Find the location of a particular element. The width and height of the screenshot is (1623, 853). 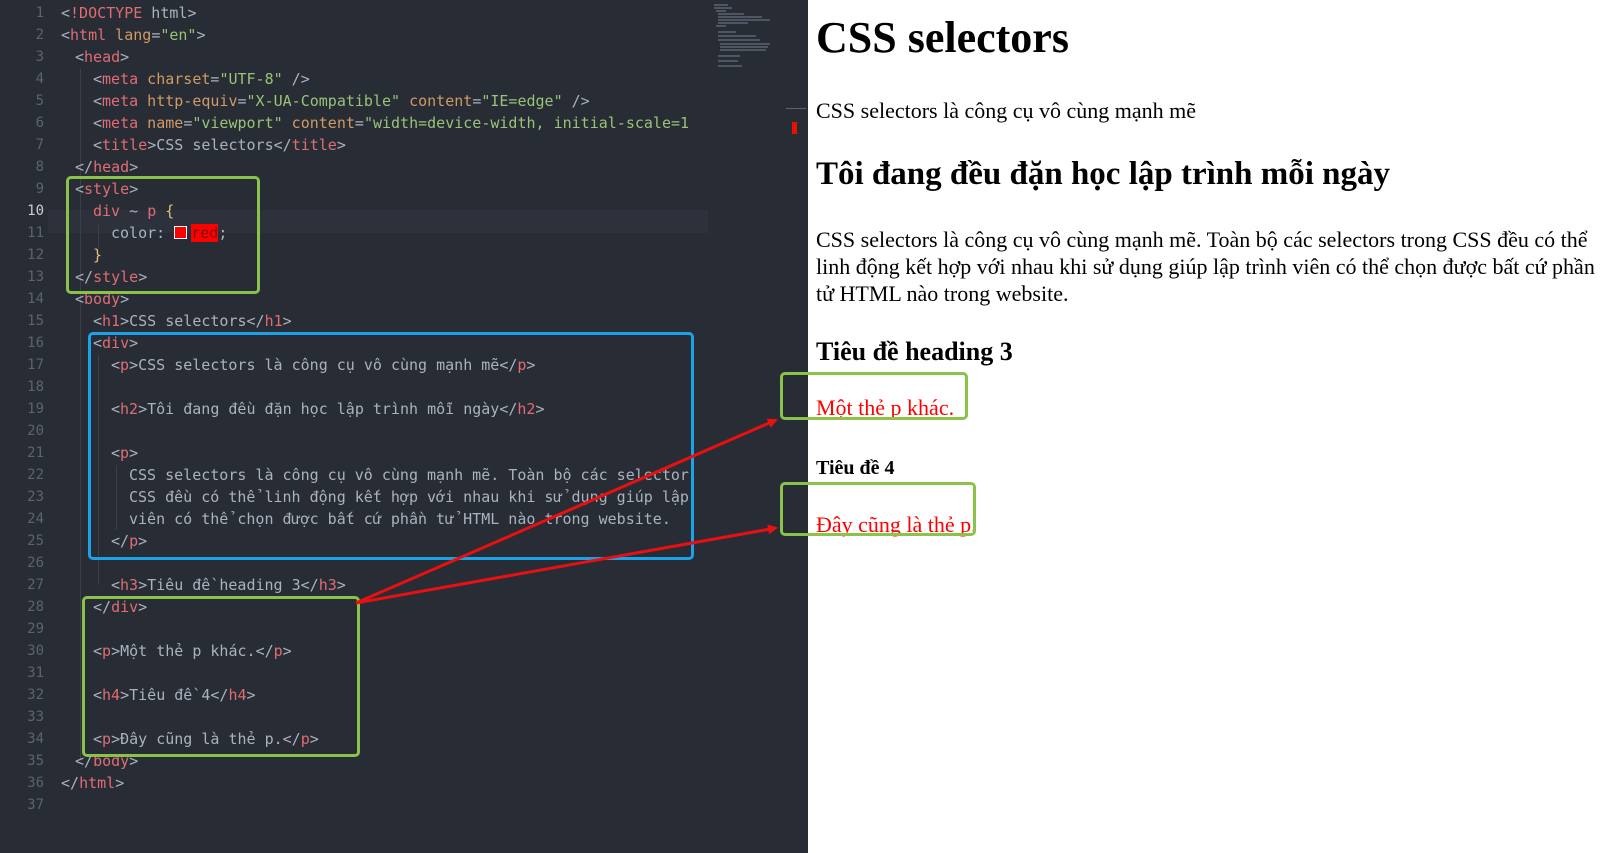

token: ; is located at coordinates (223, 233).